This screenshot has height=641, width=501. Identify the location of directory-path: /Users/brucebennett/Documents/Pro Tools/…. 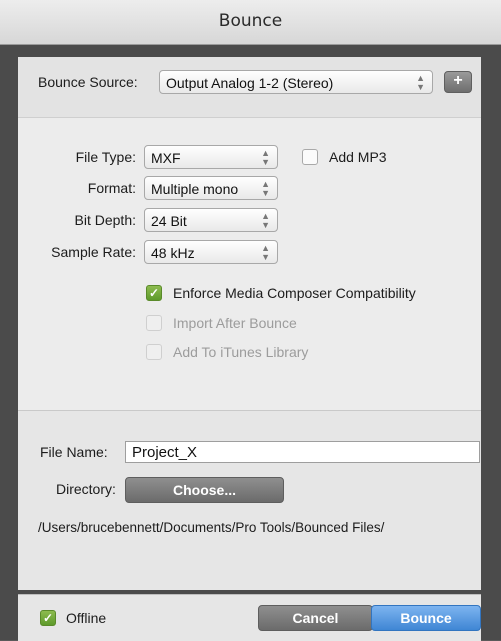
(211, 527).